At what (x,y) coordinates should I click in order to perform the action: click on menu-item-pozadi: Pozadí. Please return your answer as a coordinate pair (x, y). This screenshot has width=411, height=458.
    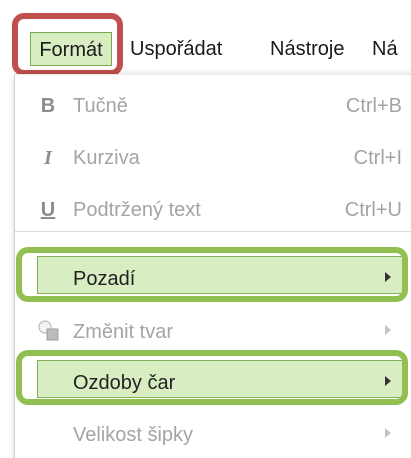
    Looking at the image, I should click on (213, 280).